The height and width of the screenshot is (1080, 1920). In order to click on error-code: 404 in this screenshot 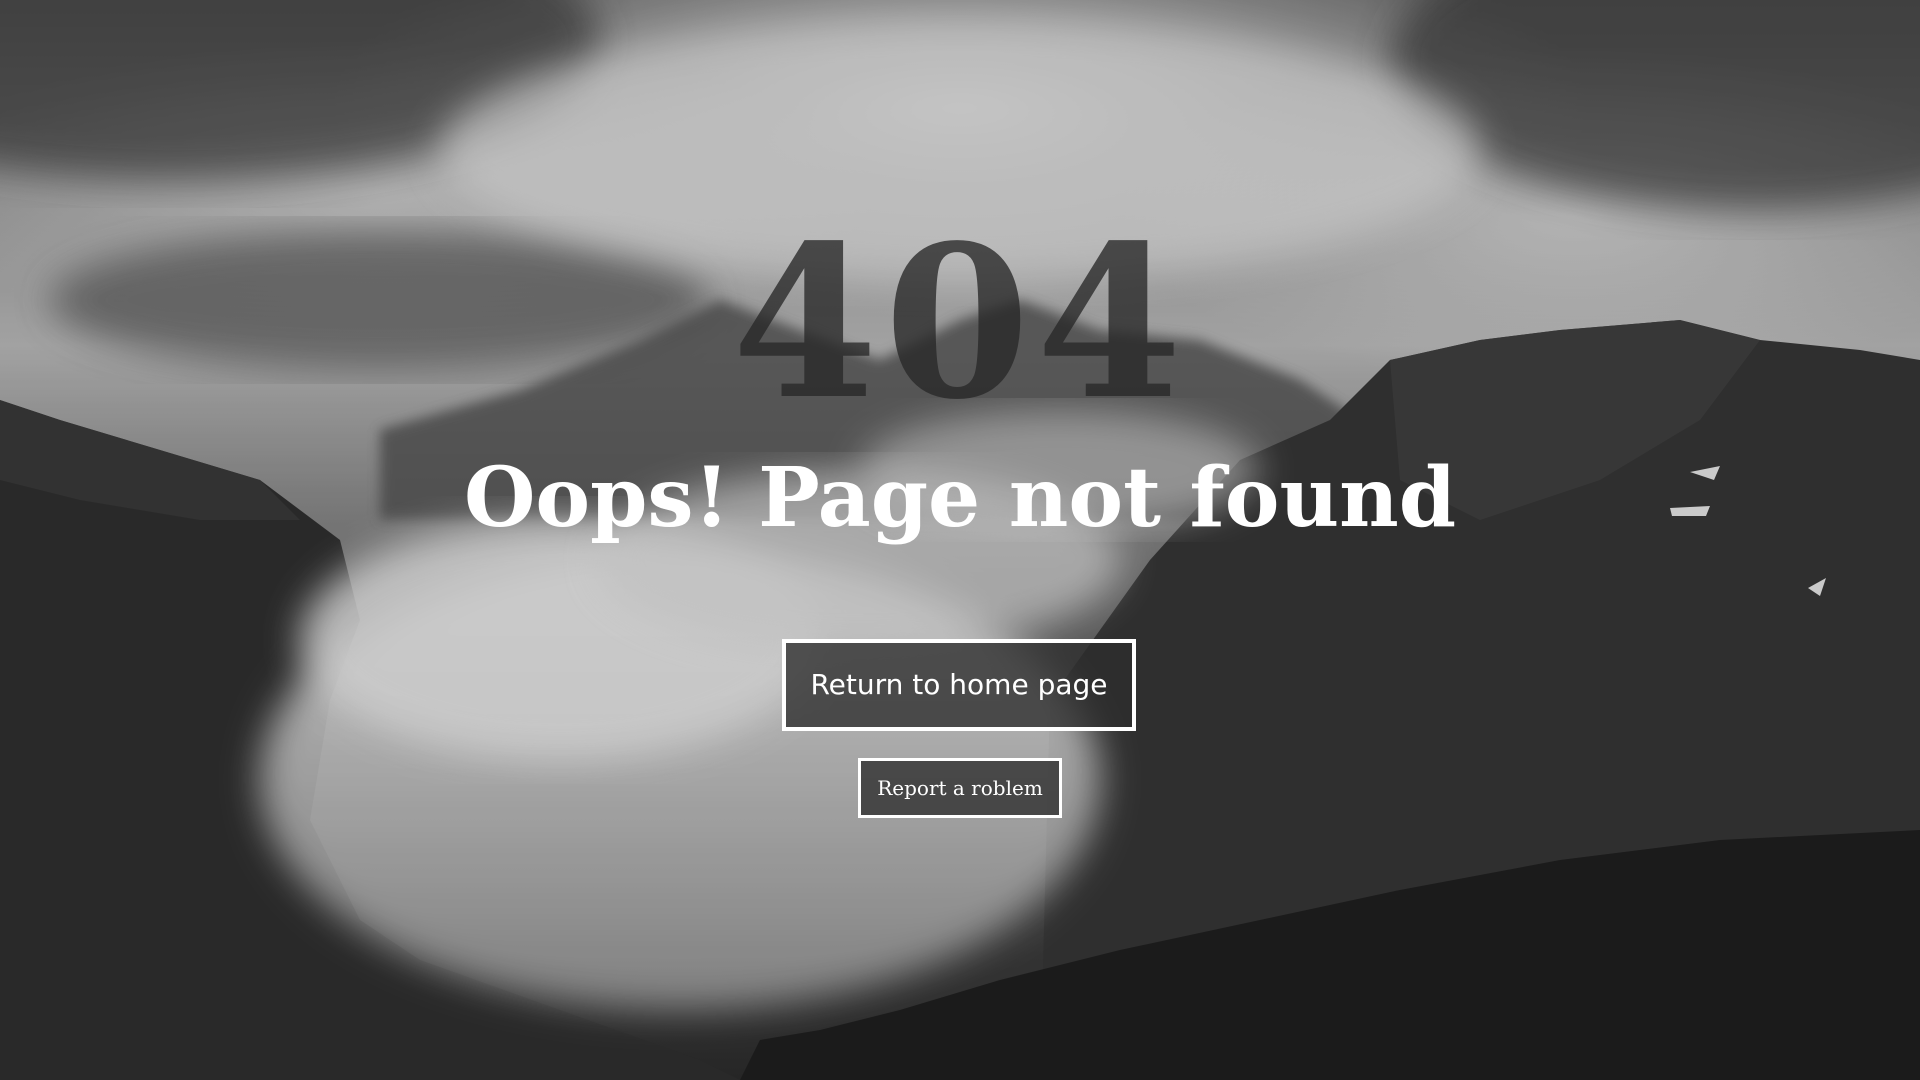, I will do `click(960, 322)`.